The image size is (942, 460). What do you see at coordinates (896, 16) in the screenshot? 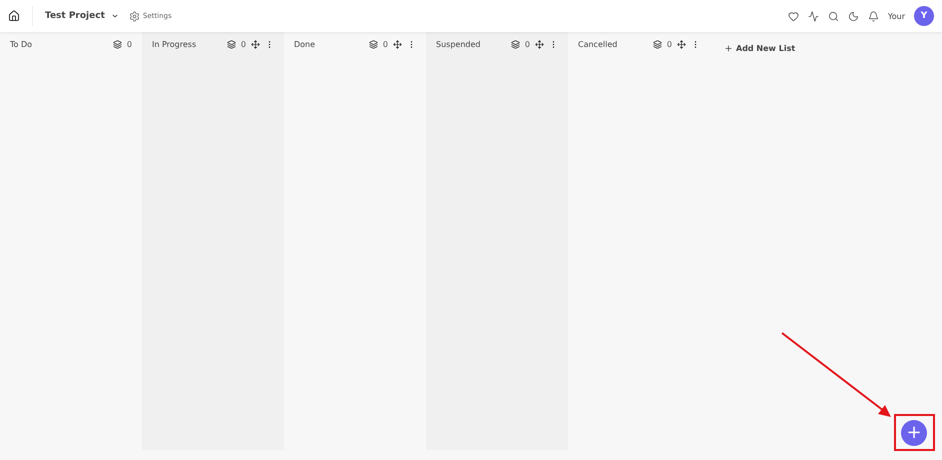
I see `user-name: Your` at bounding box center [896, 16].